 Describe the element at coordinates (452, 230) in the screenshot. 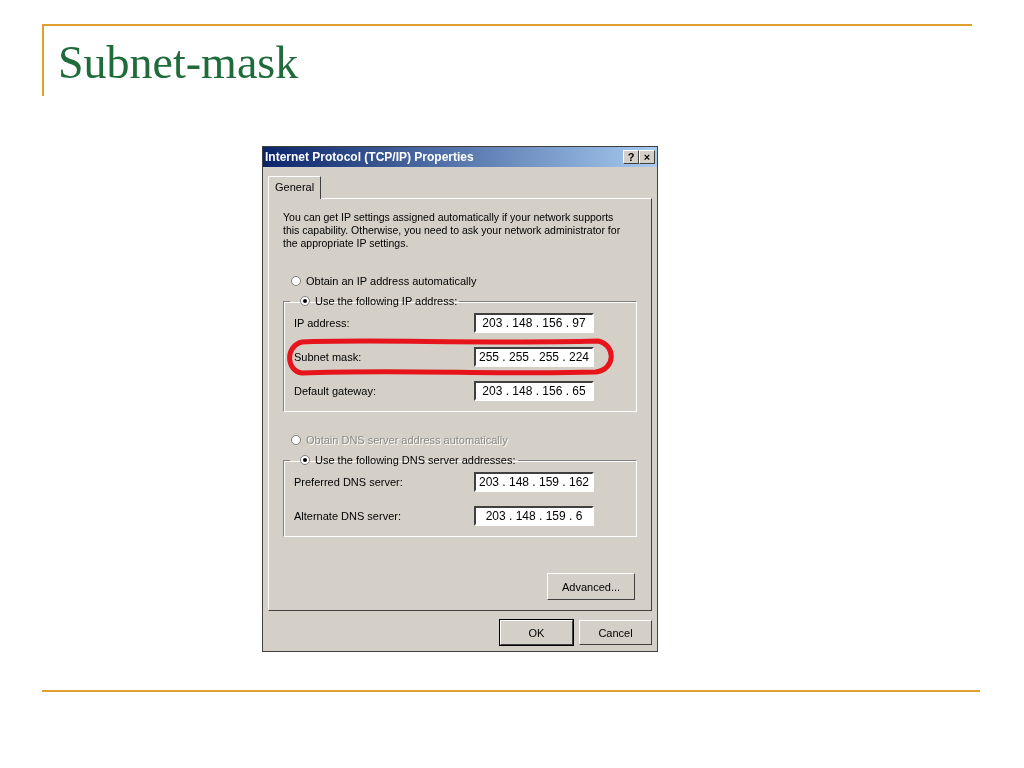

I see `description-text: You can get IP settings assigned automatically if your network supports this capability. Otherwise, you need to ask your network administrator for the appropriate IP settings.` at that location.